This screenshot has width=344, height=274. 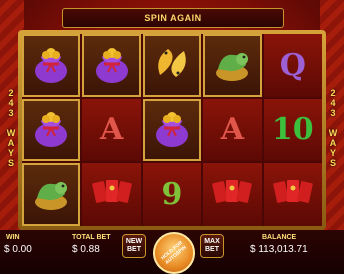 I want to click on reel-cell: 10, so click(x=292, y=130).